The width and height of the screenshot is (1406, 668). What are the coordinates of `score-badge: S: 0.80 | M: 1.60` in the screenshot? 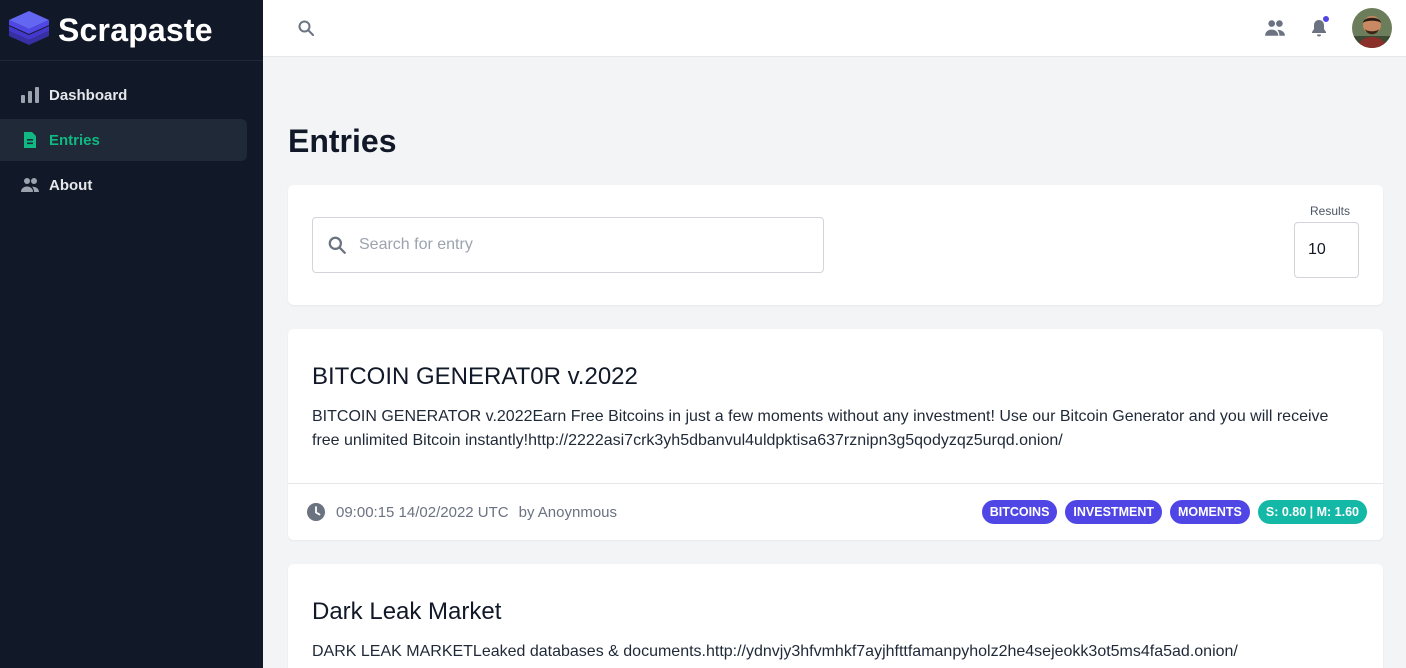 It's located at (1312, 512).